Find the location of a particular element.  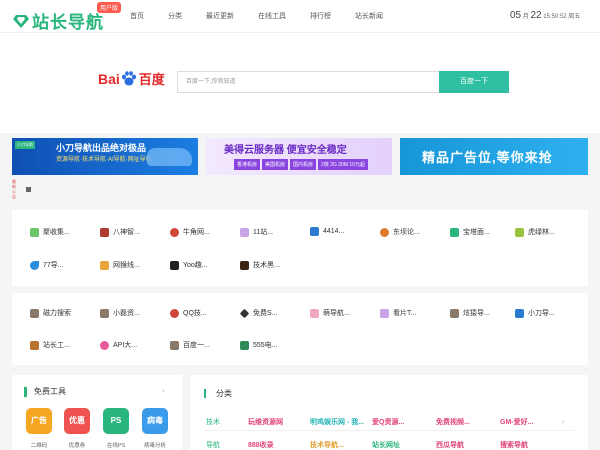

tool-online-ps: PS is located at coordinates (116, 421).